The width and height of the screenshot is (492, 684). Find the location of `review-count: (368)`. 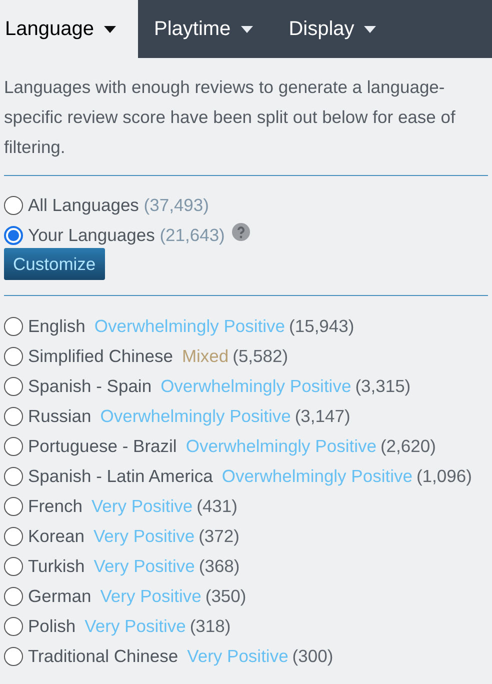

review-count: (368) is located at coordinates (219, 566).